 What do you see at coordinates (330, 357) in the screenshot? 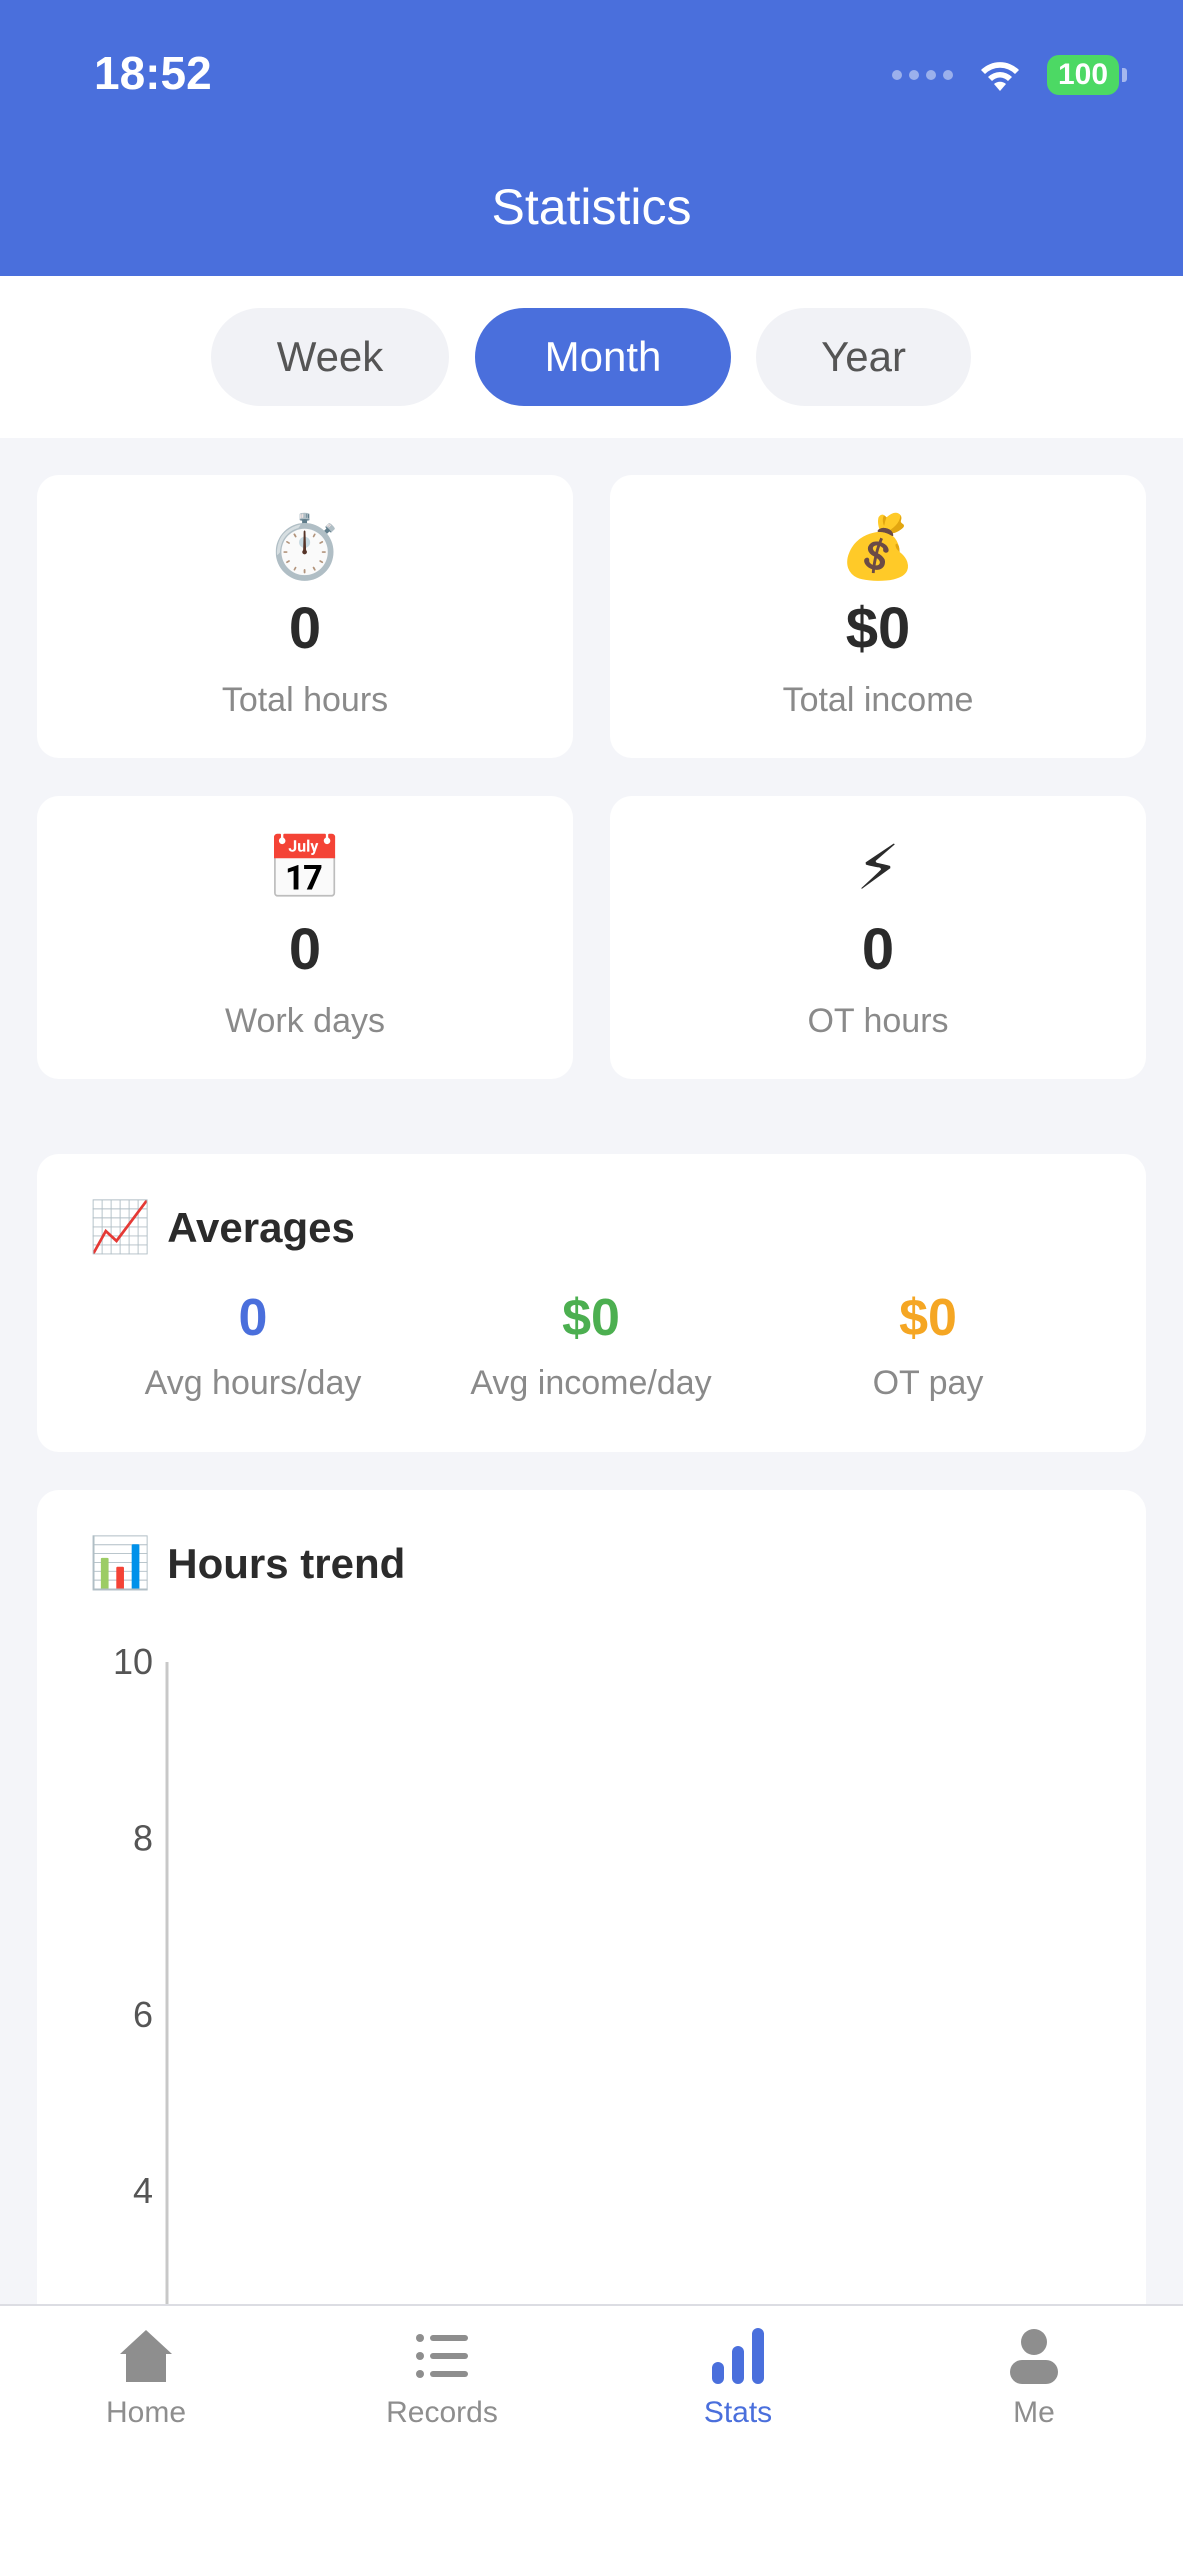
I see `tab-week: Week` at bounding box center [330, 357].